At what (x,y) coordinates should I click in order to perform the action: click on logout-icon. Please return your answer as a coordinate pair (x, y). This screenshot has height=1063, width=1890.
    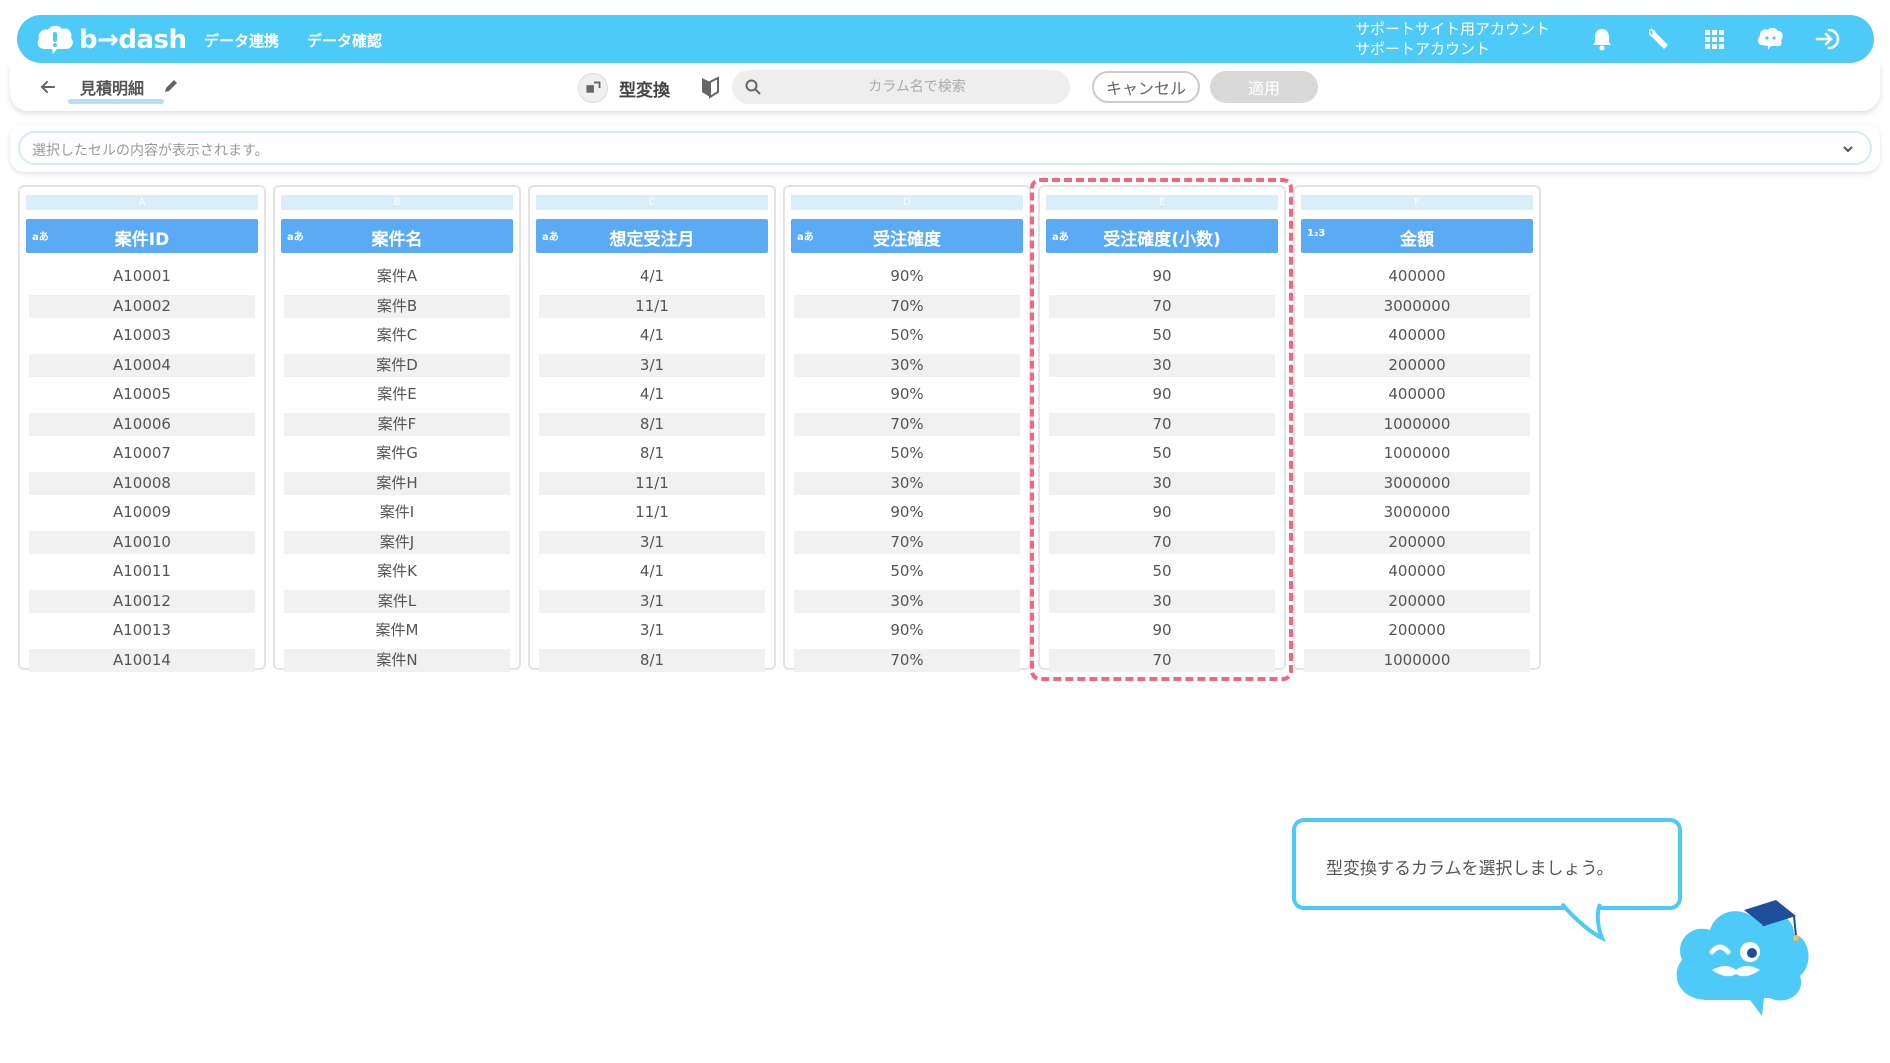
    Looking at the image, I should click on (1828, 39).